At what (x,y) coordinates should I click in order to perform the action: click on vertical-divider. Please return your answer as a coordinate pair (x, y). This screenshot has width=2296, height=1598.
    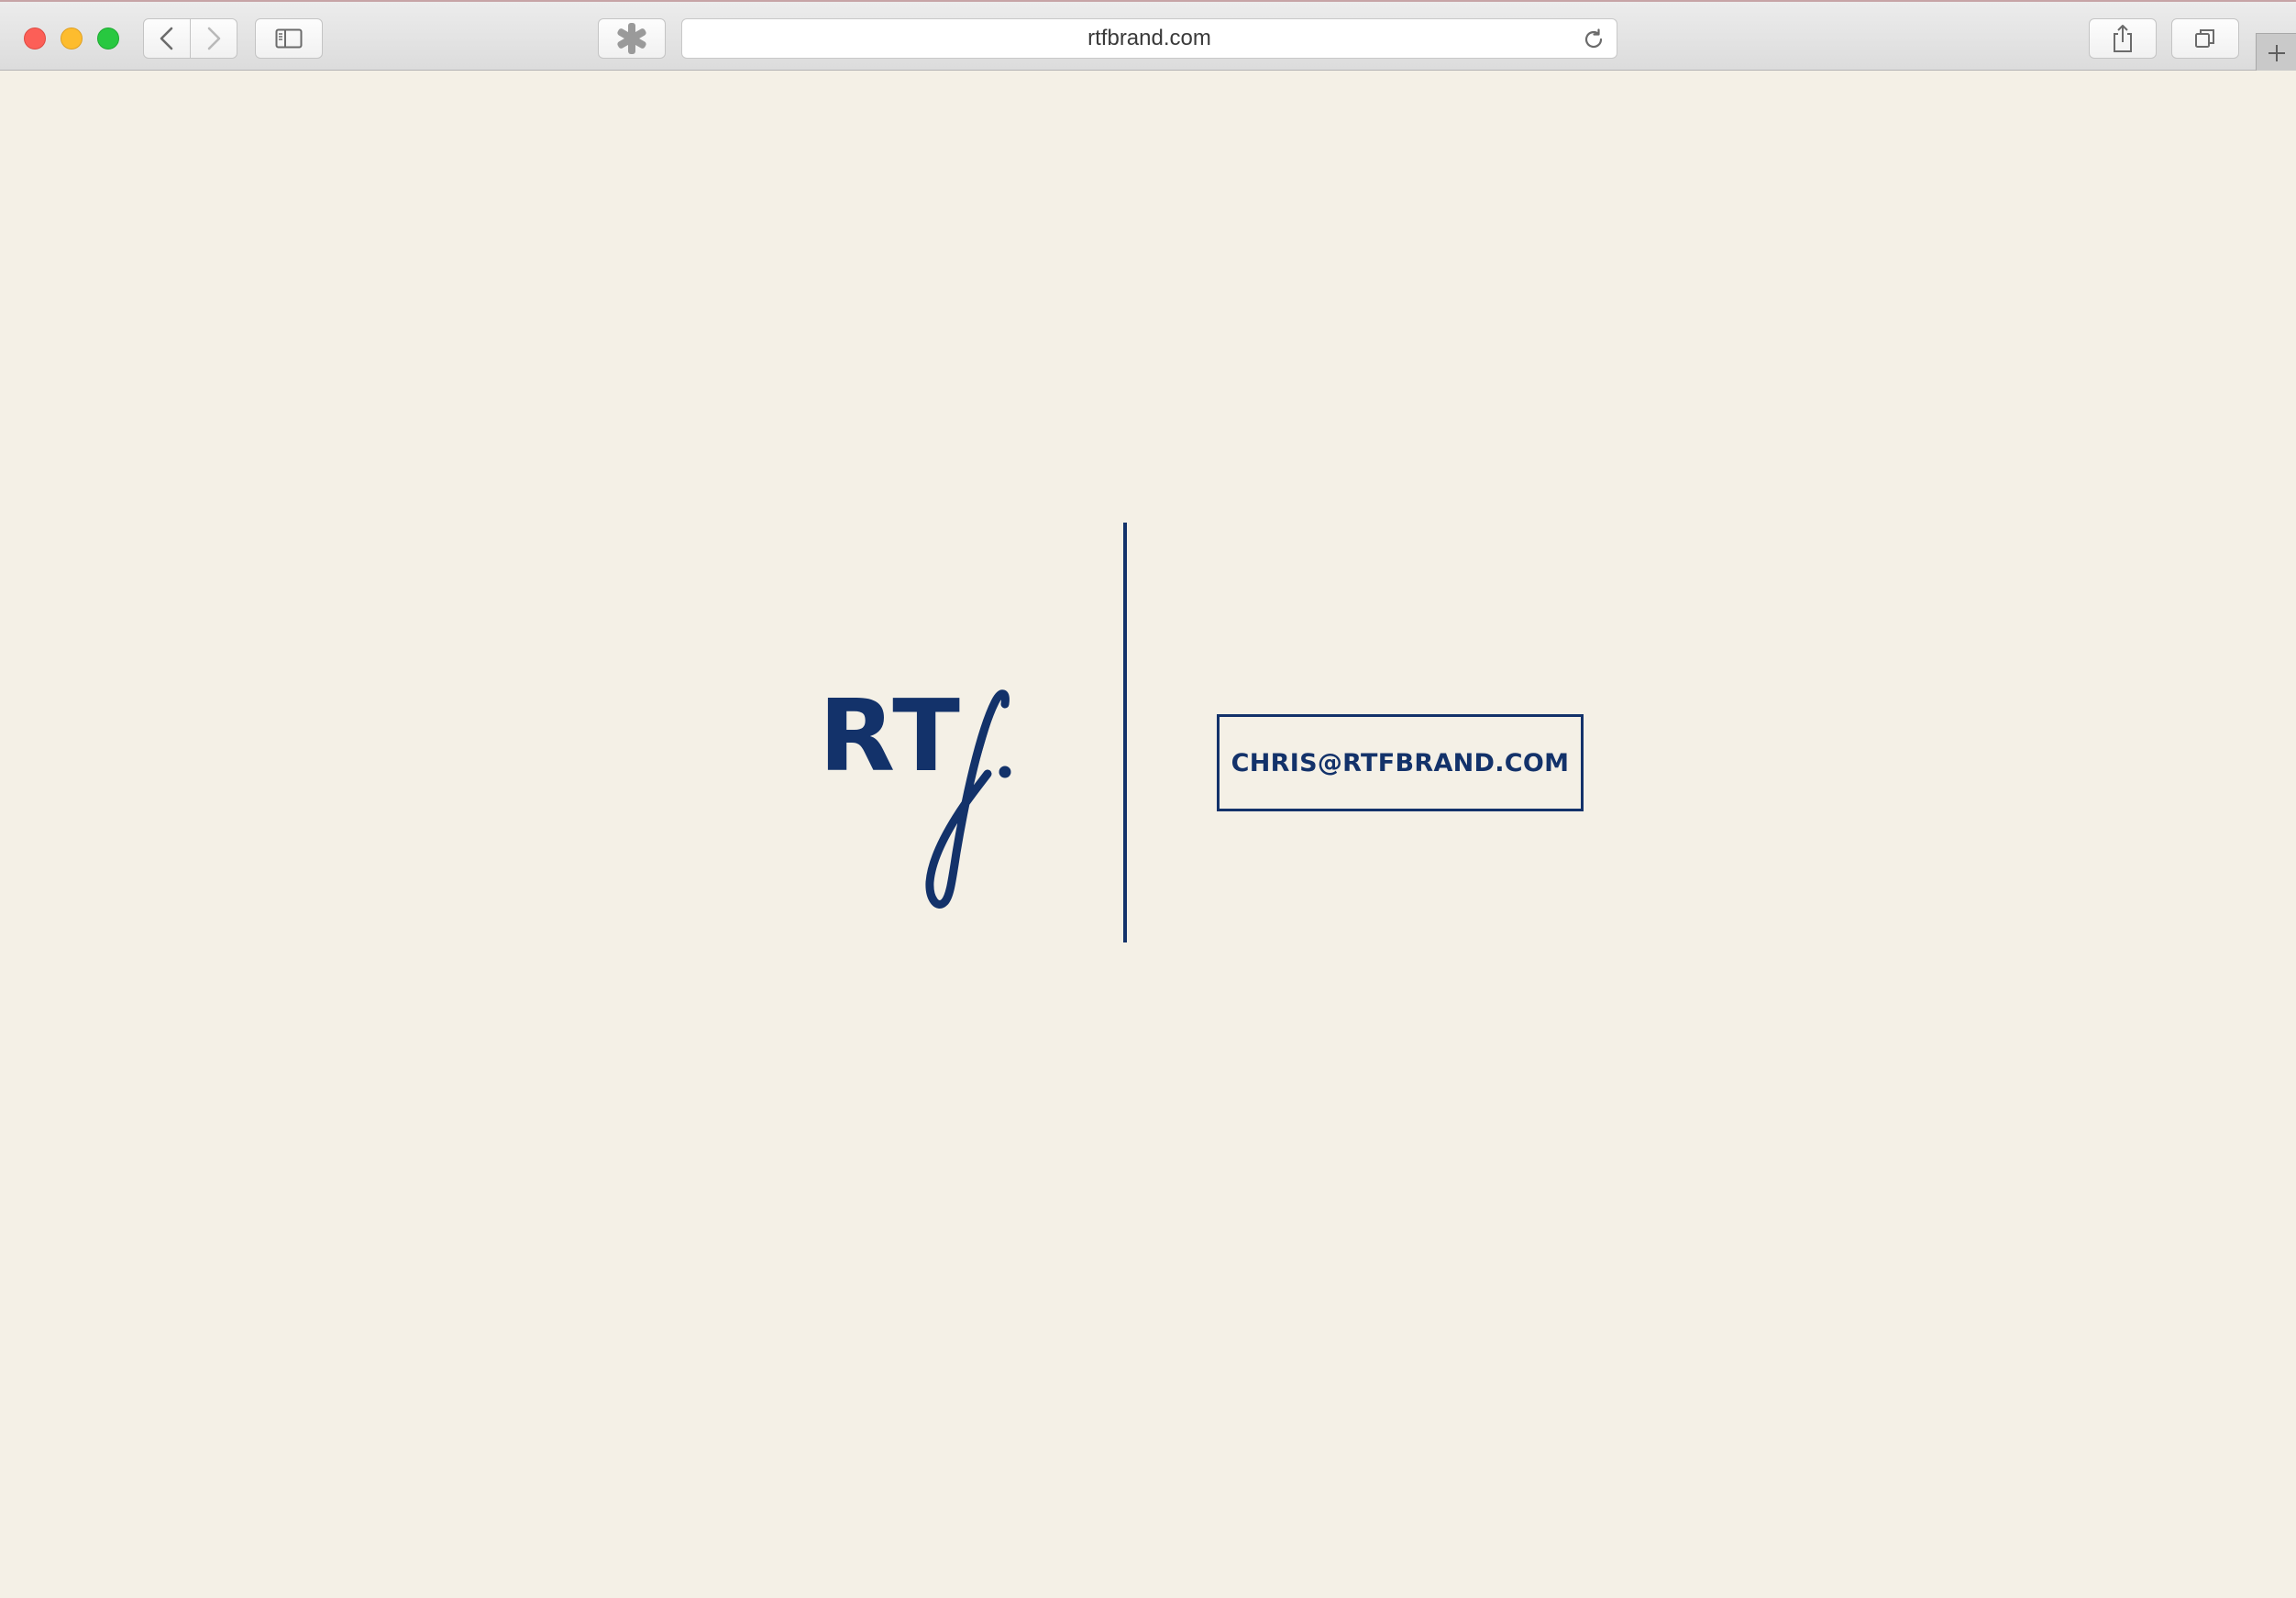
    Looking at the image, I should click on (1125, 732).